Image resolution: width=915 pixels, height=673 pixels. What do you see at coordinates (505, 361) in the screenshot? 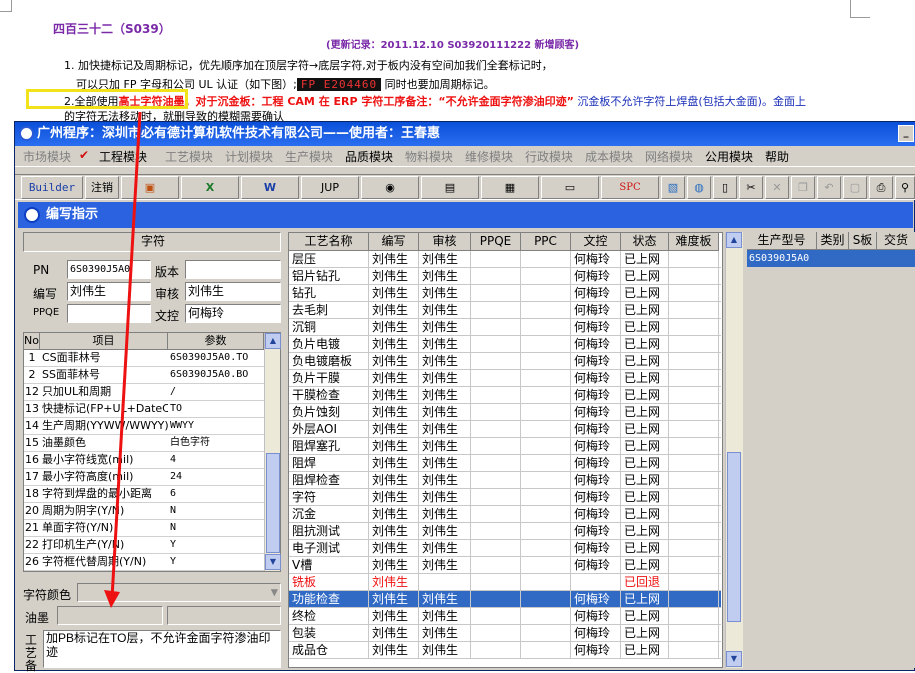
I see `table-row: 负电镀磨板 刘伟生 刘伟生 何梅玲 已上网` at bounding box center [505, 361].